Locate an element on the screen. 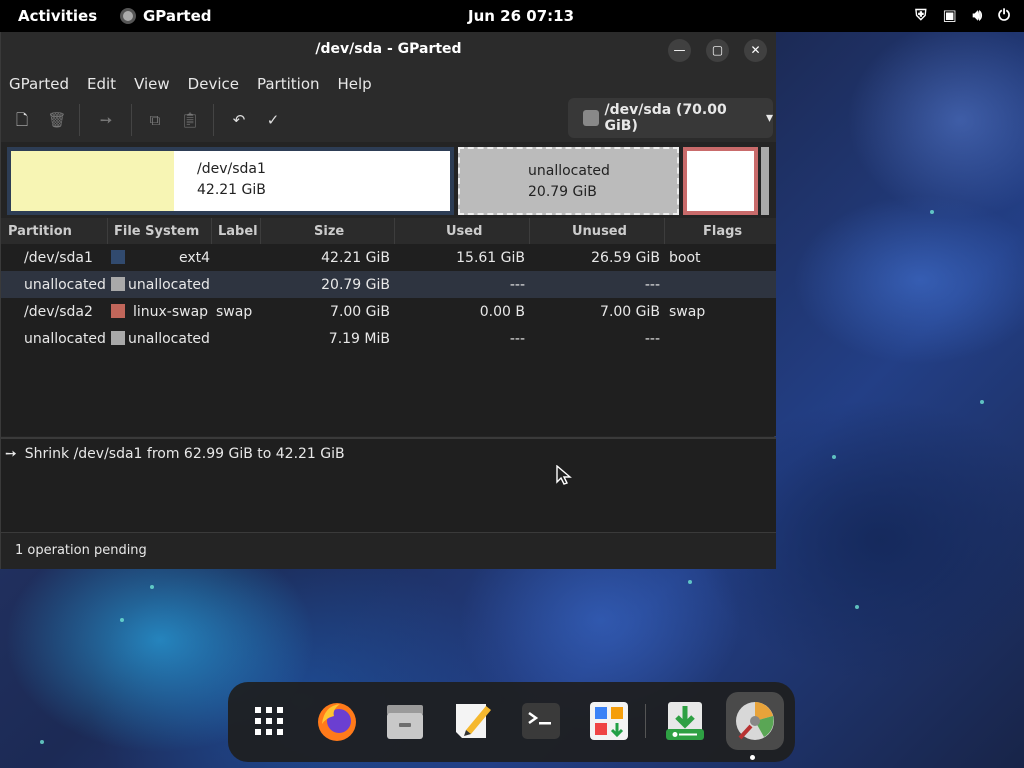  minimize-icon: — is located at coordinates (679, 50).